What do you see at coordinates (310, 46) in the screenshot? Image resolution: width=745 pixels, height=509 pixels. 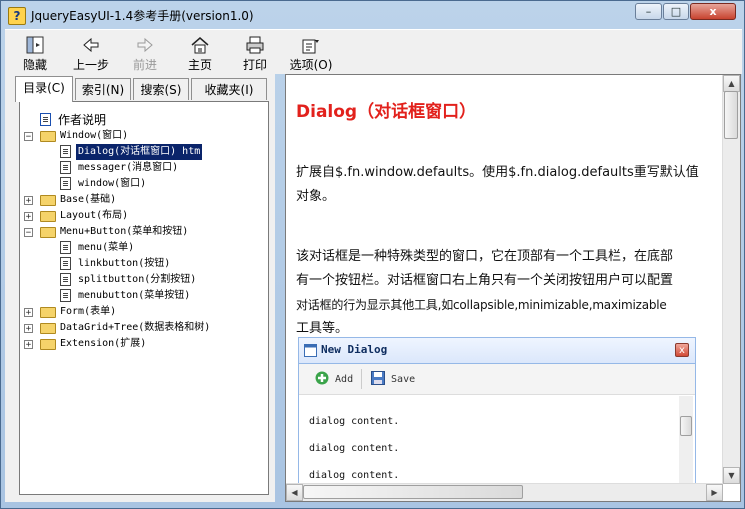 I see `options-icon` at bounding box center [310, 46].